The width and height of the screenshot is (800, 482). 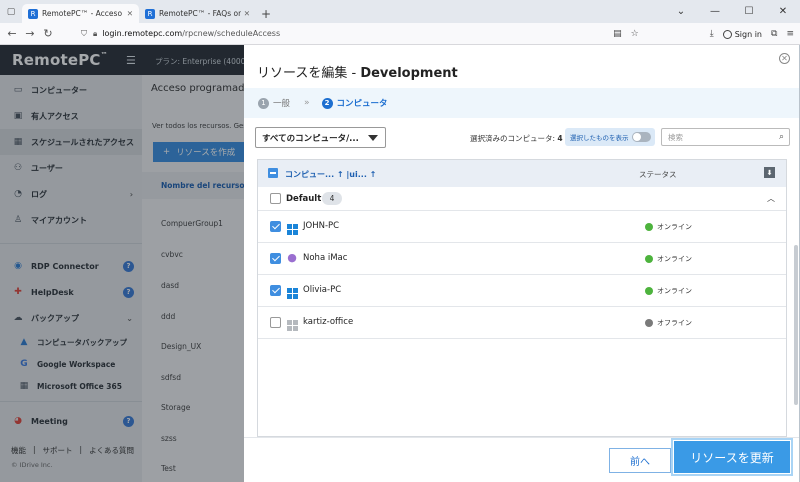 I want to click on selected-computers-count: 選択済みのコンピュータ: 4, so click(x=516, y=138).